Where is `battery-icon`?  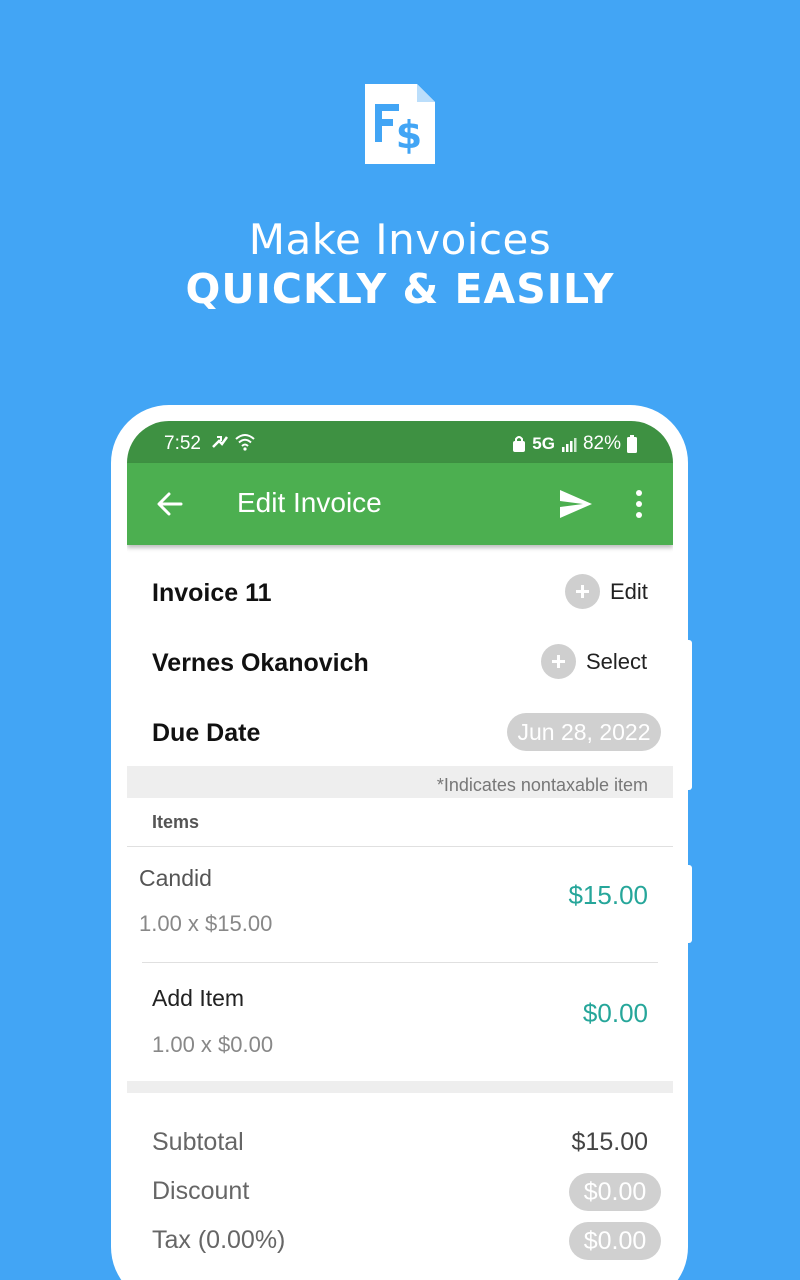 battery-icon is located at coordinates (632, 444).